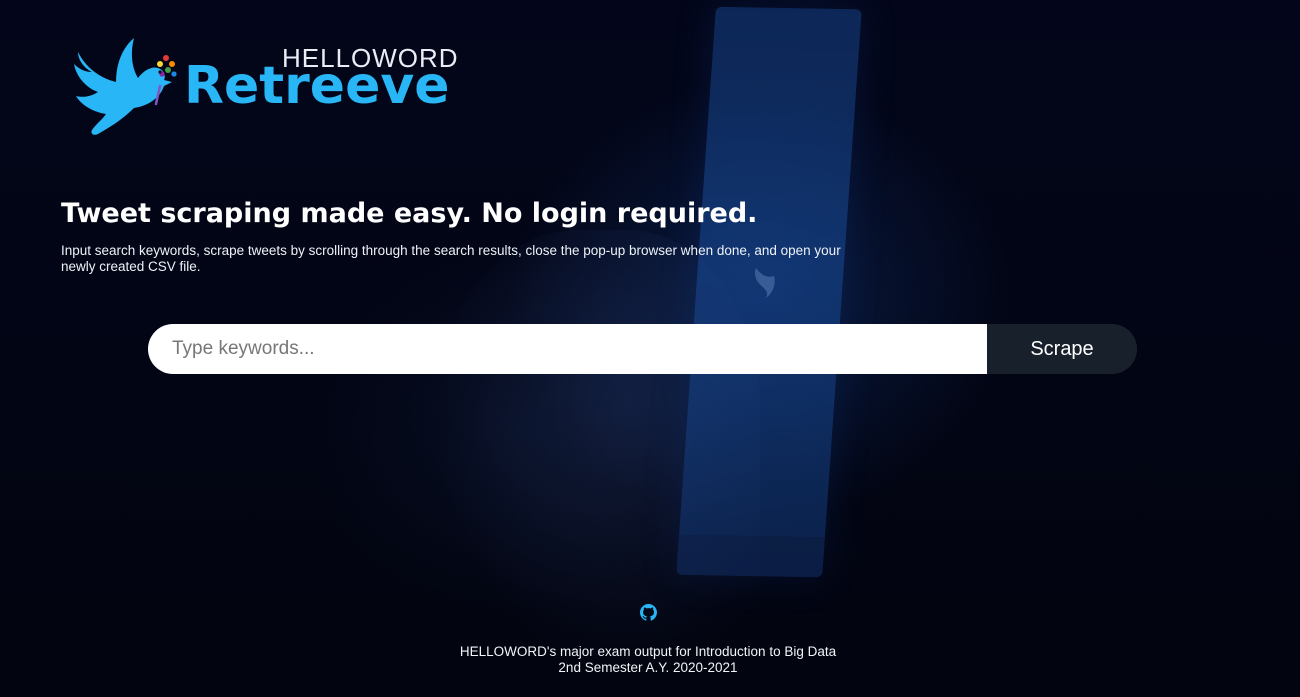 The height and width of the screenshot is (697, 1300). What do you see at coordinates (317, 86) in the screenshot?
I see `logo-brand-main: Retreeve` at bounding box center [317, 86].